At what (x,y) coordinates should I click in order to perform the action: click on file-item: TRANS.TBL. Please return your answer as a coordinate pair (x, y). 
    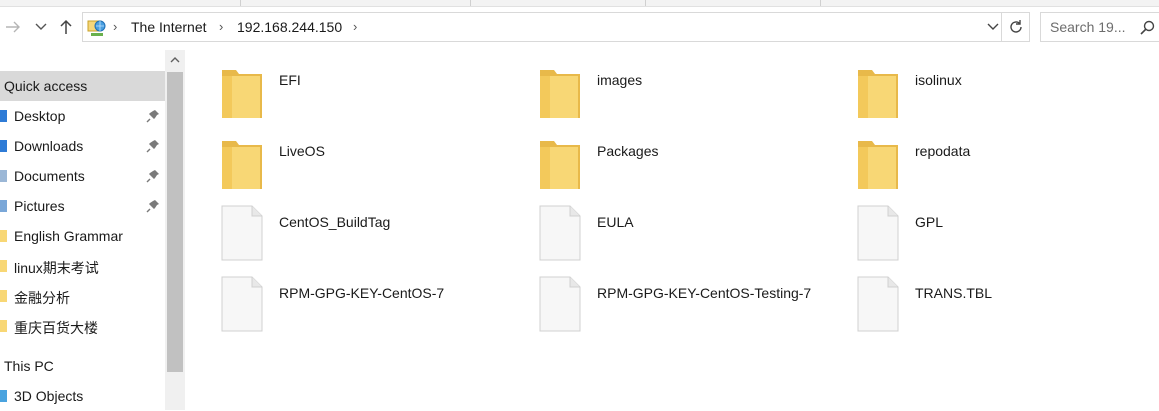
    Looking at the image, I should click on (972, 297).